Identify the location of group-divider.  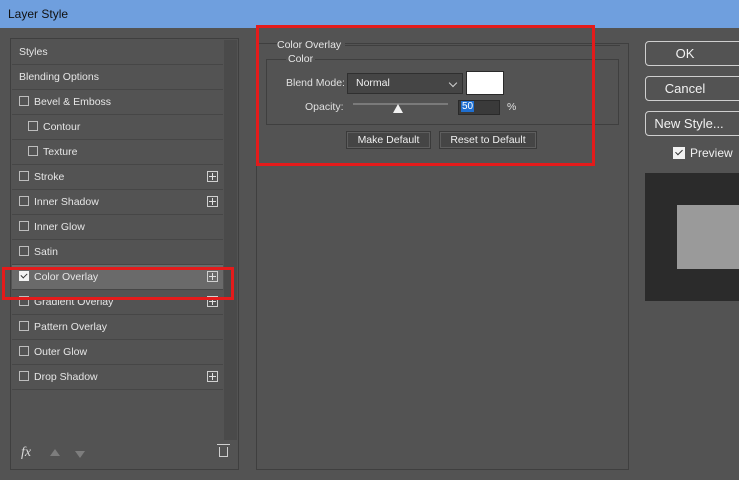
(480, 45).